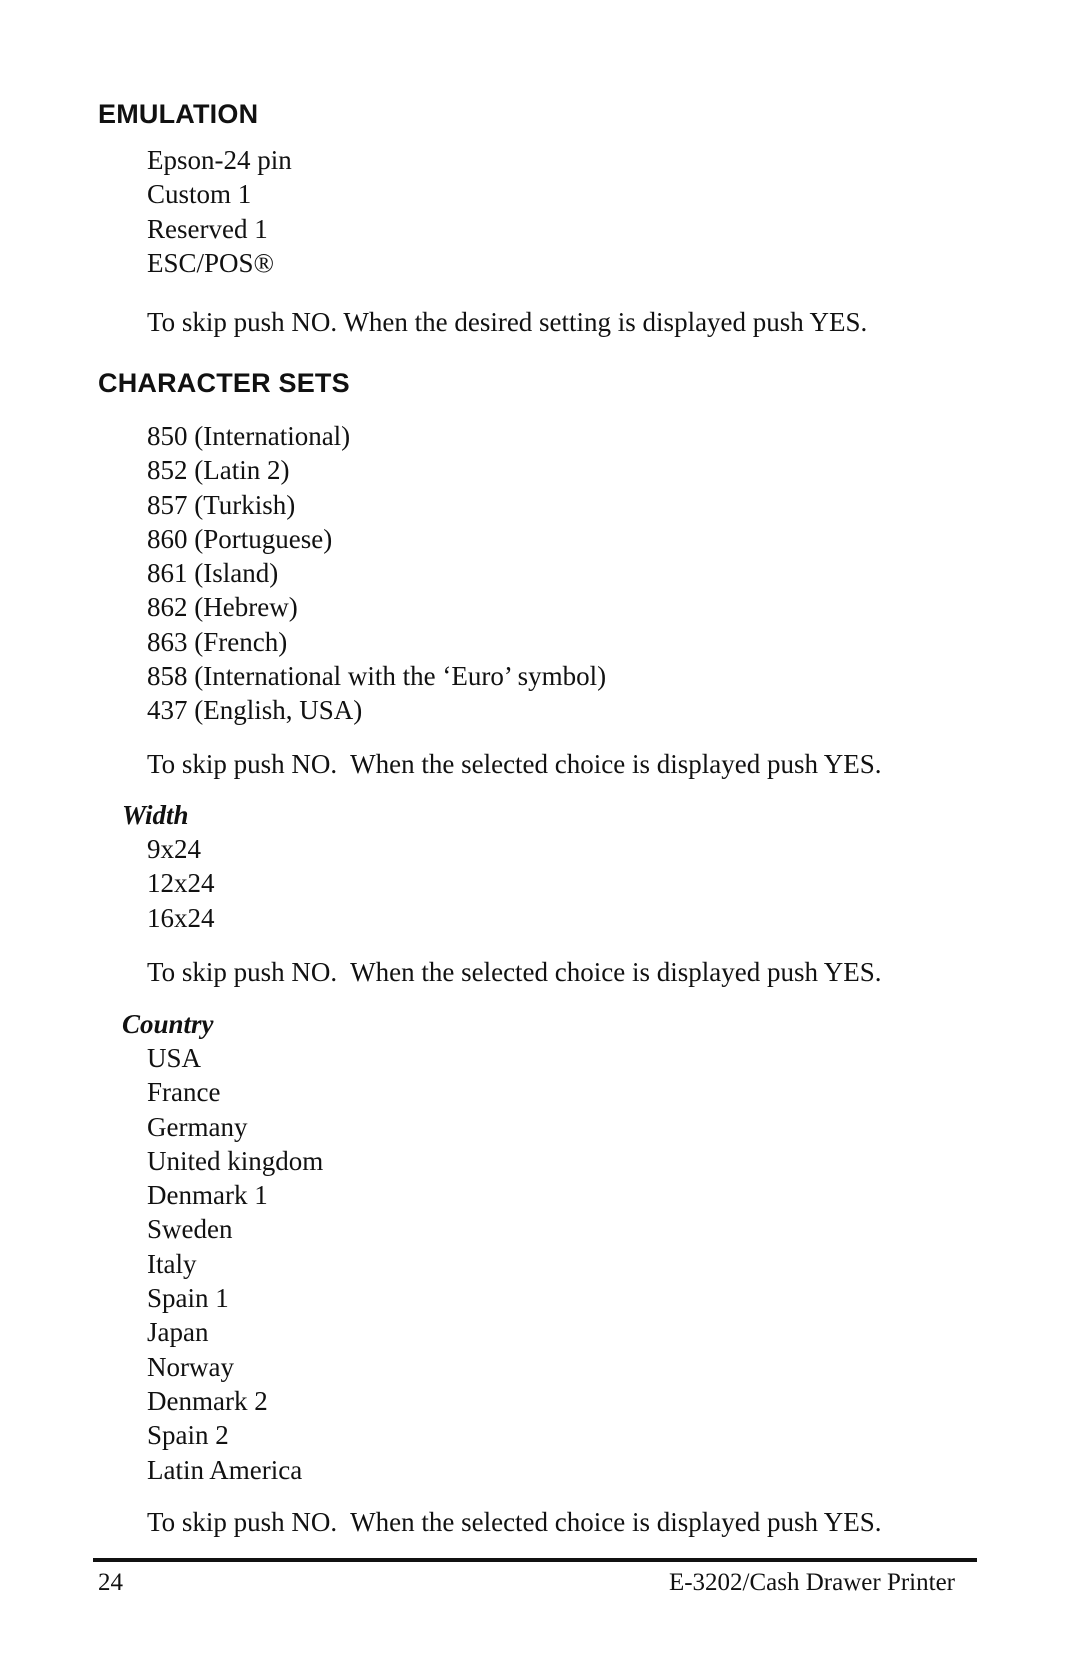  Describe the element at coordinates (110, 1582) in the screenshot. I see `page-number: 24` at that location.